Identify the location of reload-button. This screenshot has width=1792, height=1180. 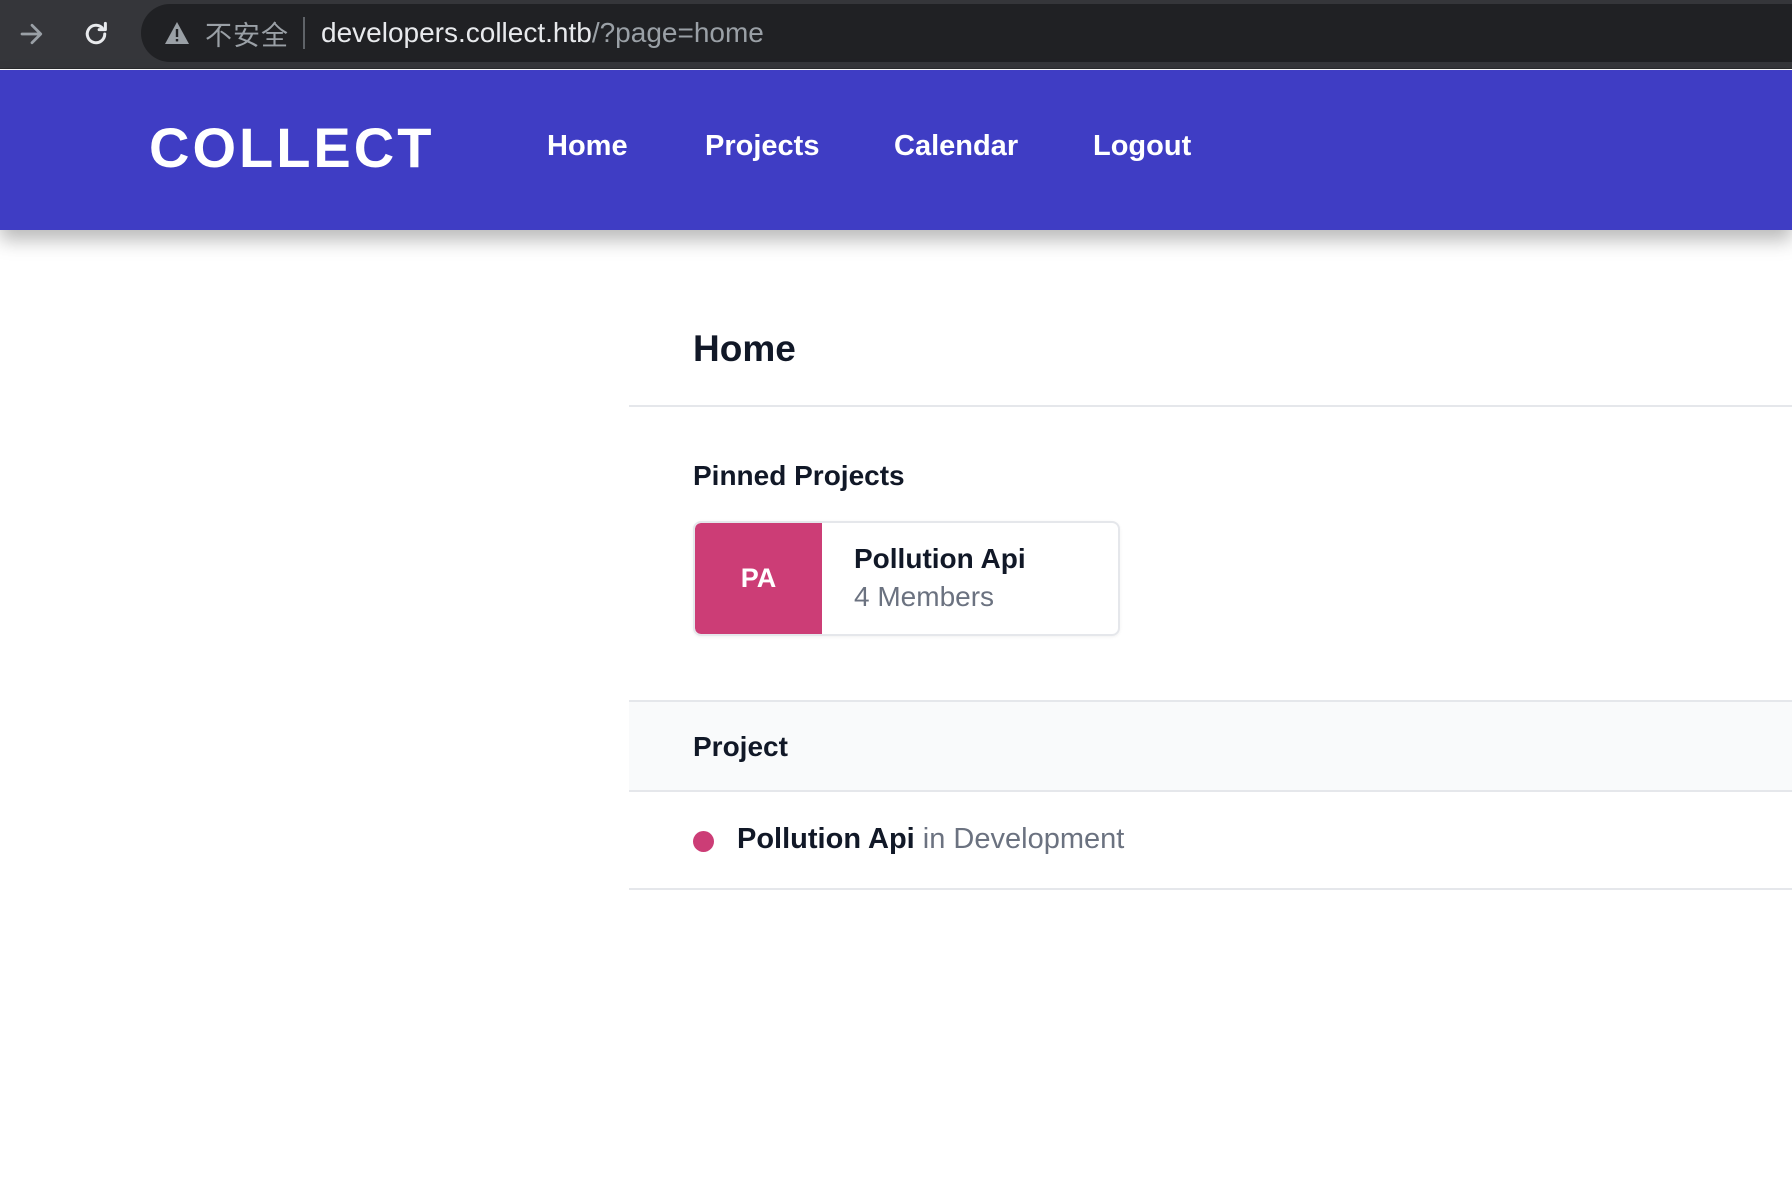
(96, 34).